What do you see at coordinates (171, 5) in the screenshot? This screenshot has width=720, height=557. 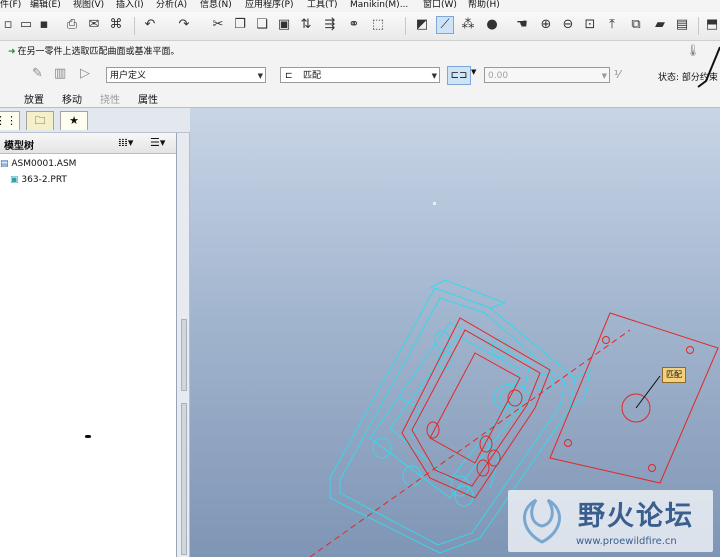 I see `menu-analysis: 分析(A)` at bounding box center [171, 5].